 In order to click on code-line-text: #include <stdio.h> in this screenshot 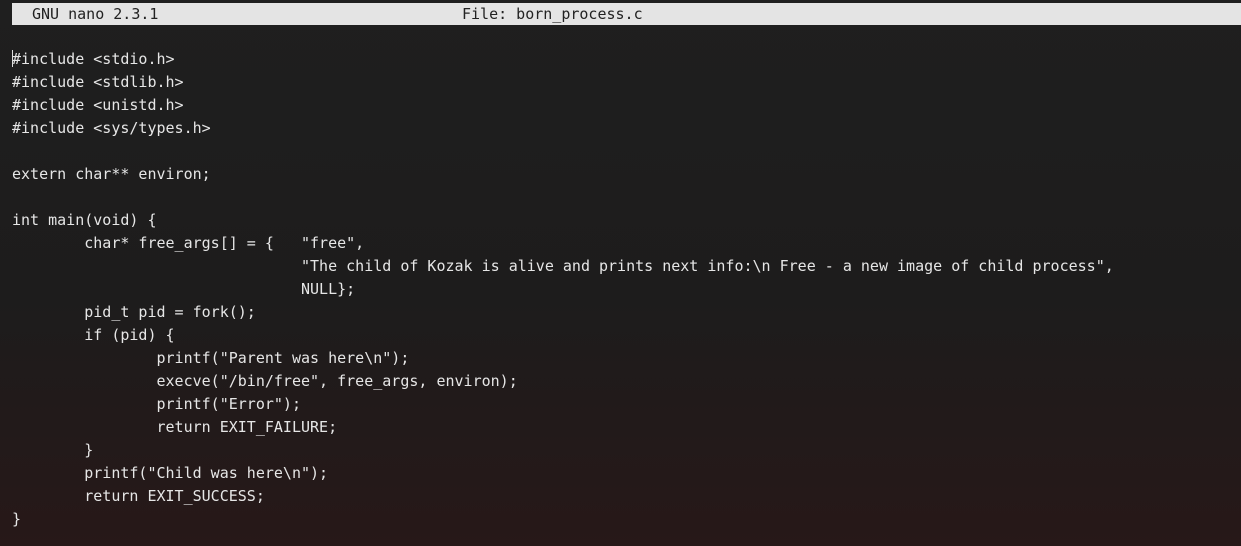, I will do `click(93, 59)`.